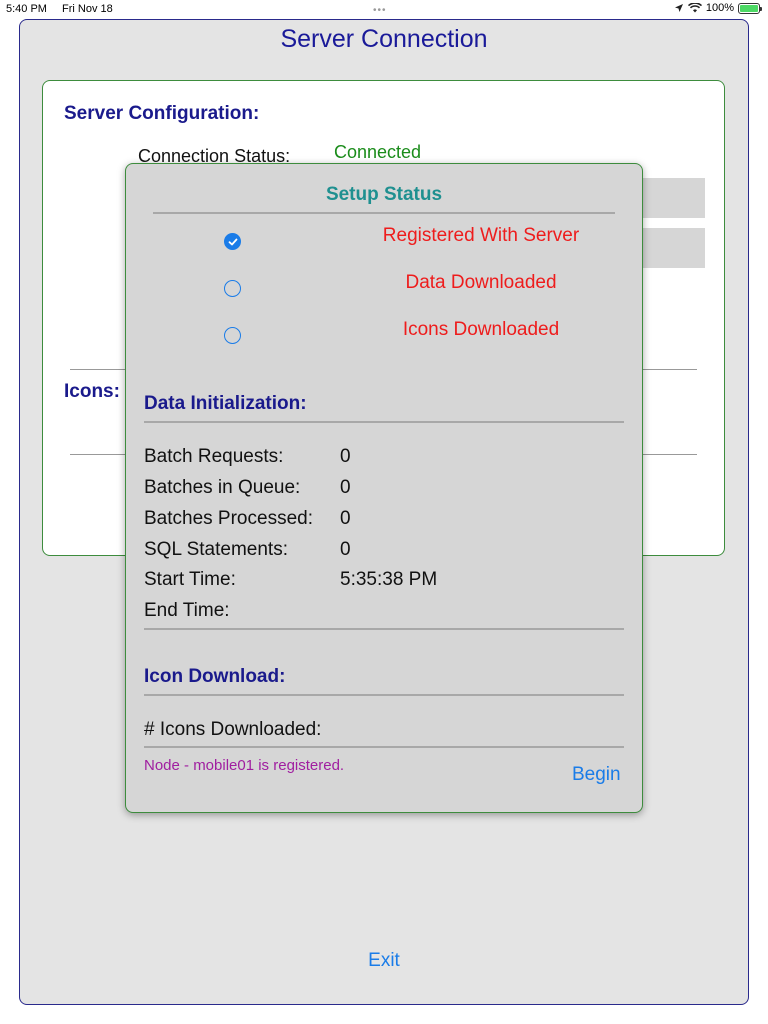  I want to click on status-date: Fri Nov 18, so click(87, 9).